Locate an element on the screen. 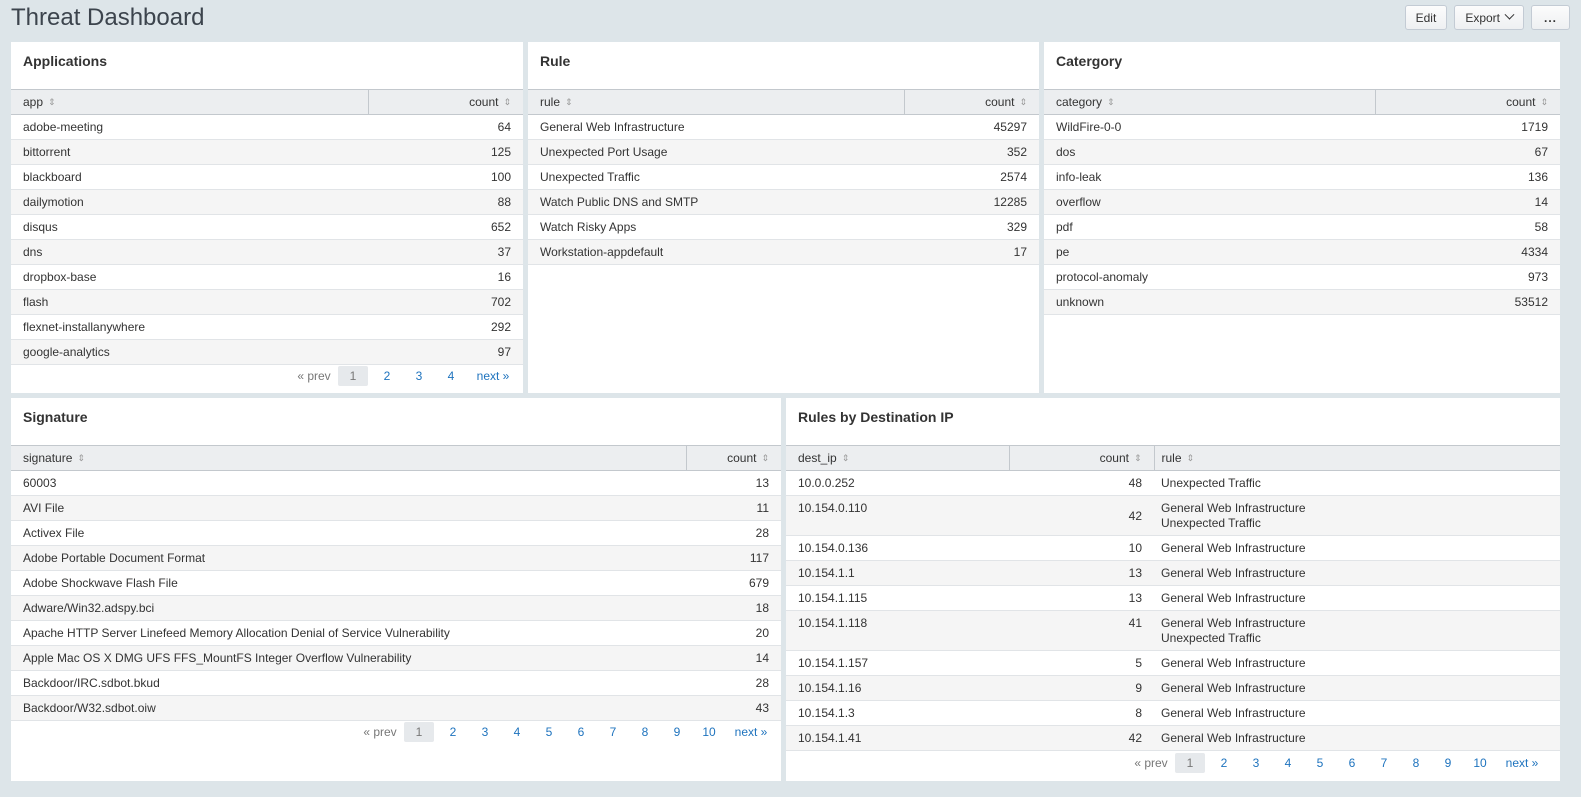 The image size is (1581, 797). table-row: WildFire-0-0 1719 is located at coordinates (1302, 127).